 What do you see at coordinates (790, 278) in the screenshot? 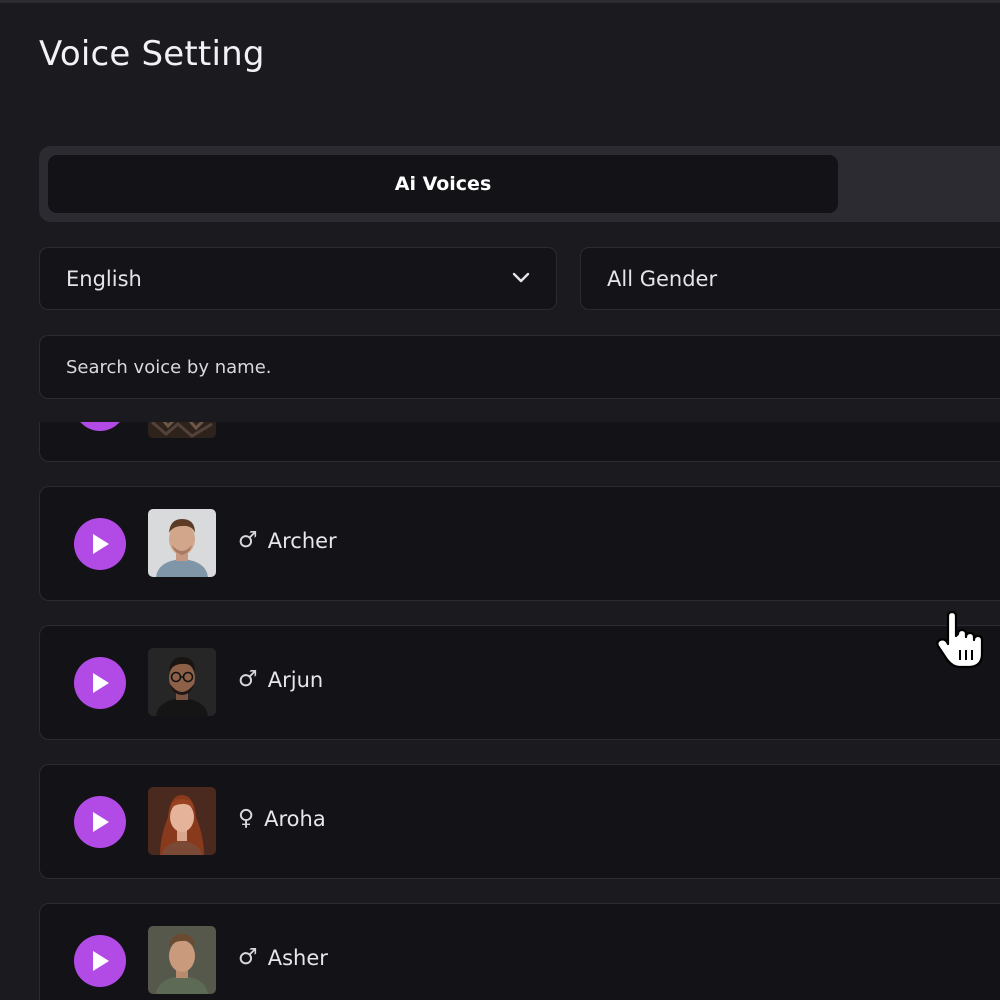
I see `gender-select: All Gender` at bounding box center [790, 278].